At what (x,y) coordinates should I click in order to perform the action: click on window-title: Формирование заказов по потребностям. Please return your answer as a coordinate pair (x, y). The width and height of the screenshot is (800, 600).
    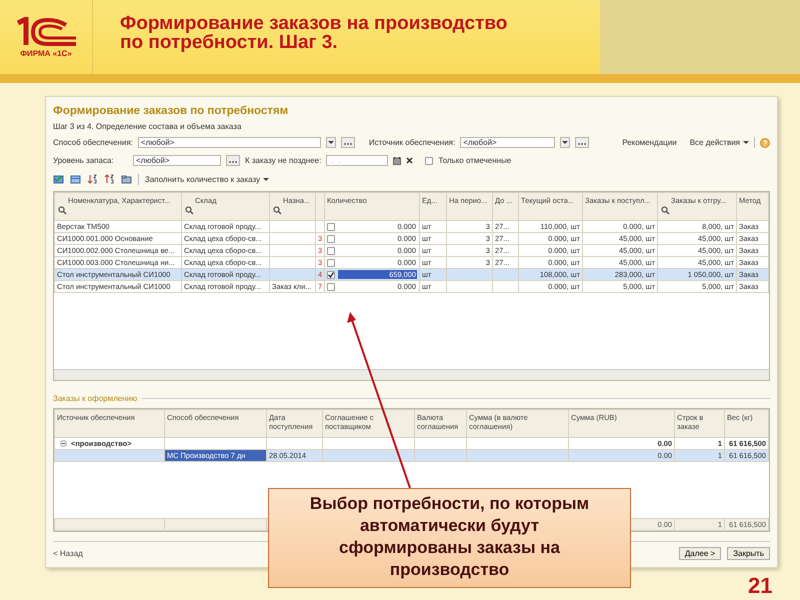
    Looking at the image, I should click on (171, 111).